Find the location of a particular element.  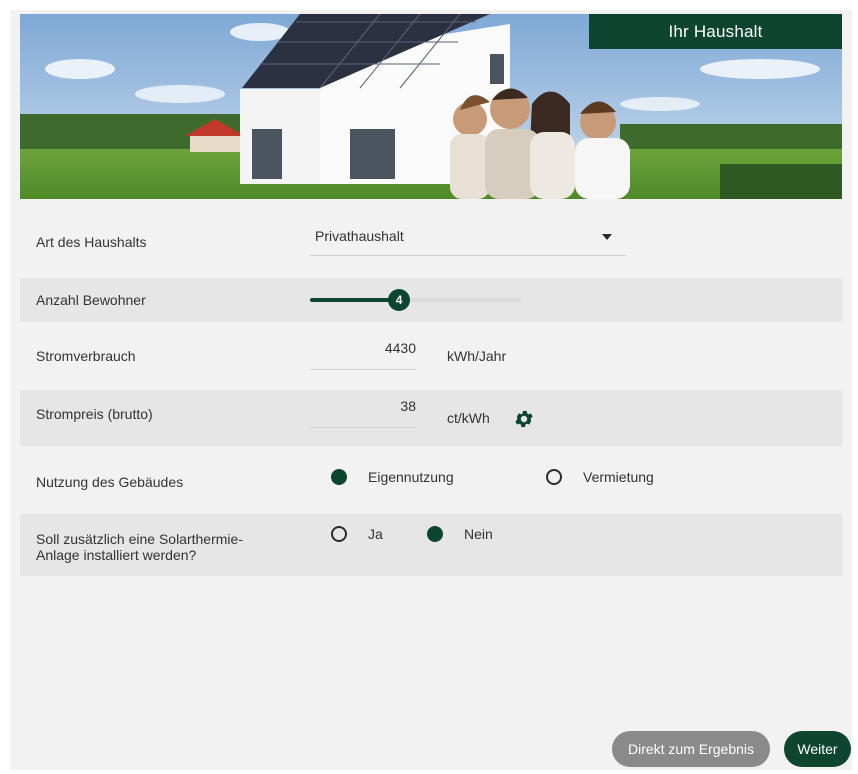

solar-thermal-option-ja: Ja is located at coordinates (357, 534).